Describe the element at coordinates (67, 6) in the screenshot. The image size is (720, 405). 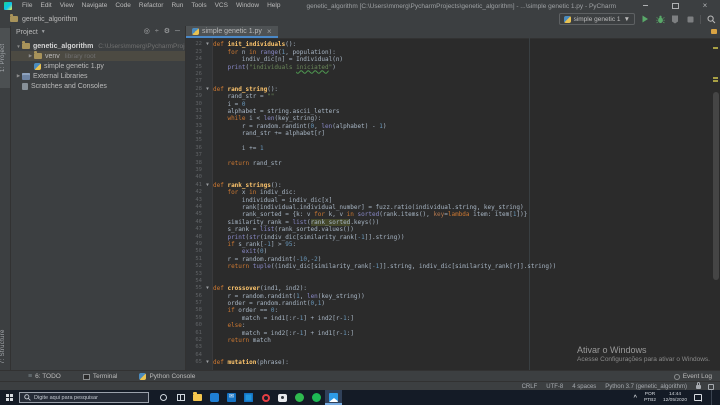
I see `menu-view: View` at that location.